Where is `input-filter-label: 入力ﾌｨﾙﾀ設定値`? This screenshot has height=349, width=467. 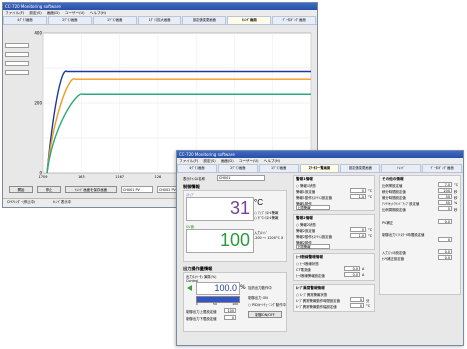 input-filter-label: 入力ﾌｨﾙﾀ設定値 is located at coordinates (394, 253).